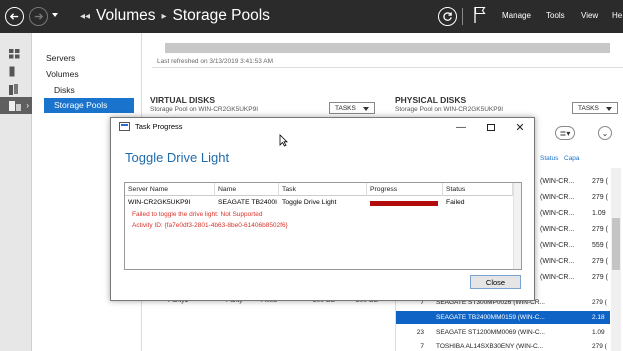  What do you see at coordinates (38, 16) in the screenshot?
I see `forward-button` at bounding box center [38, 16].